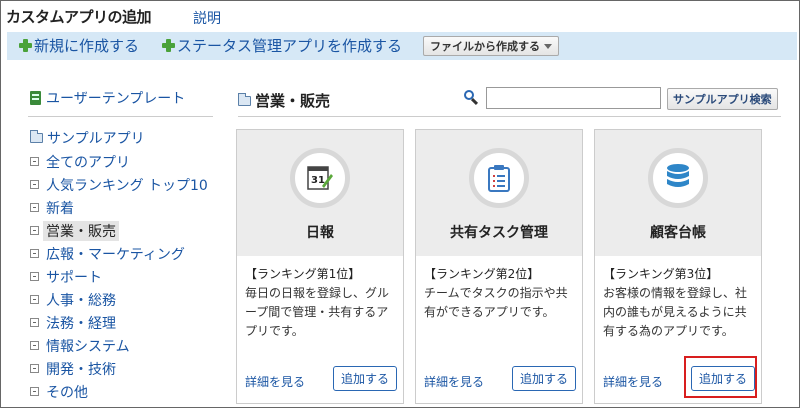 This screenshot has height=408, width=800. Describe the element at coordinates (678, 233) in the screenshot. I see `card-name: 顧客台帳` at that location.